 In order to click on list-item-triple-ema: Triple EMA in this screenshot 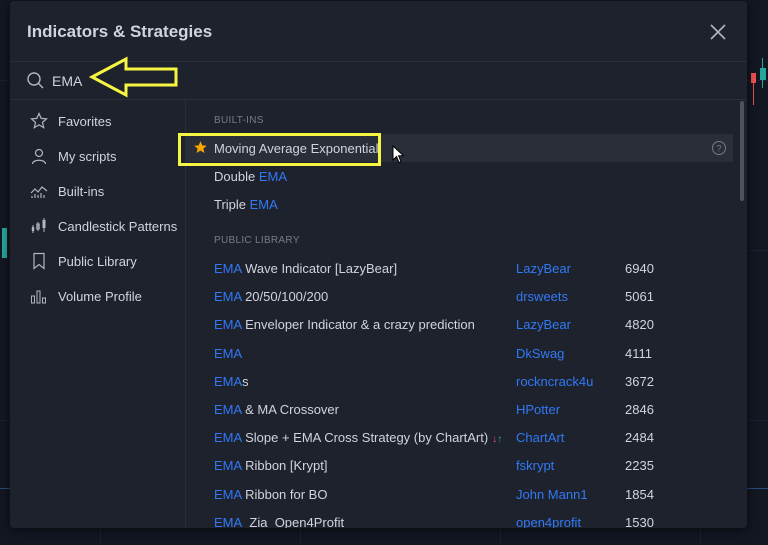, I will do `click(459, 204)`.